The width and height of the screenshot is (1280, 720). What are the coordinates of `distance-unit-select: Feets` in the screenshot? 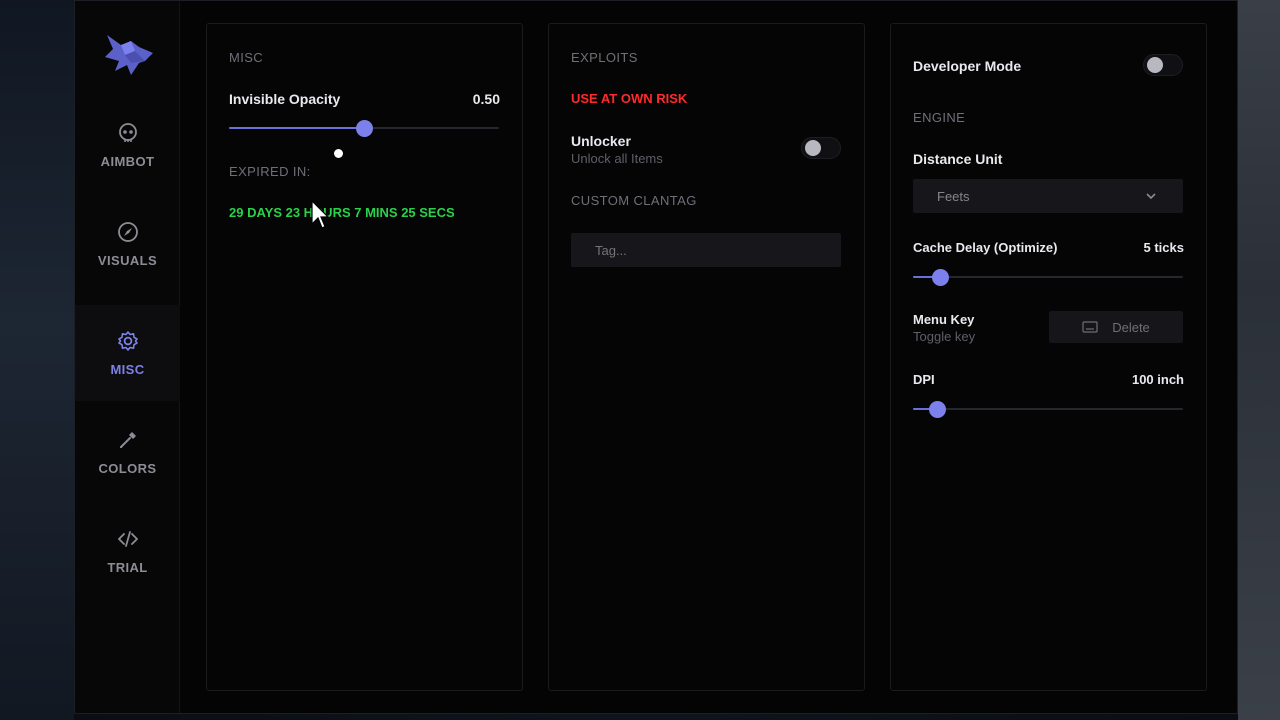 It's located at (1048, 196).